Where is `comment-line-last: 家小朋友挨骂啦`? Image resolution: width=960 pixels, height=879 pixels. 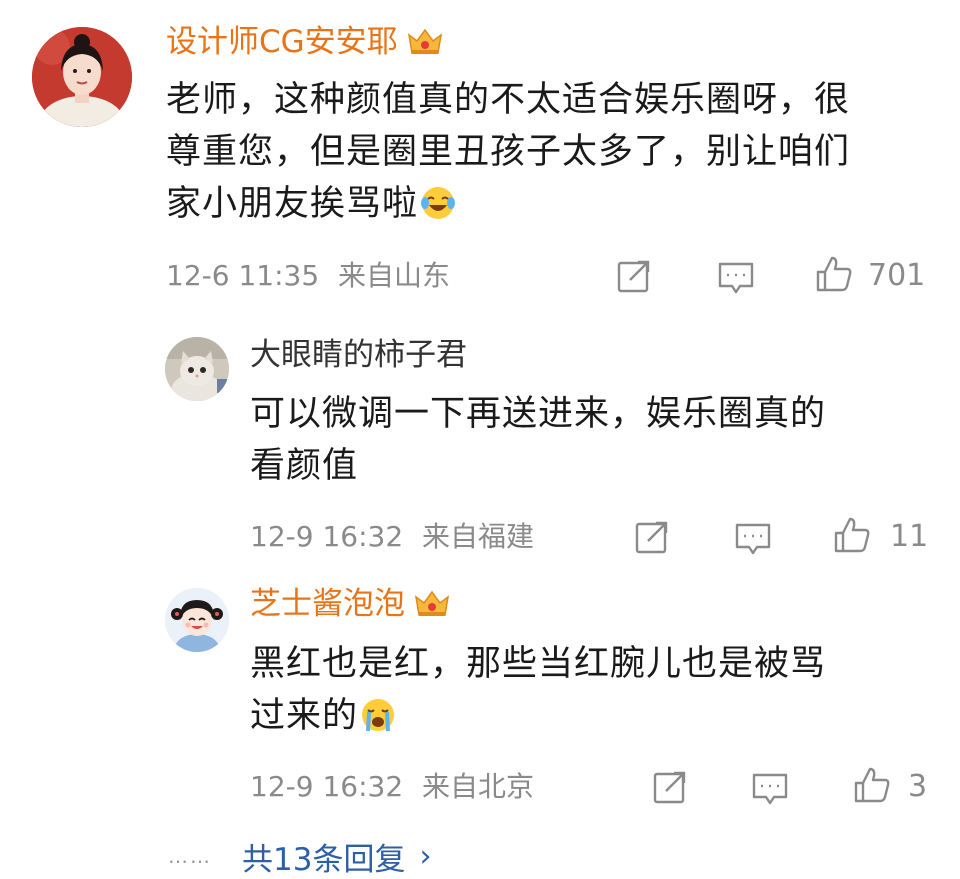
comment-line-last: 家小朋友挨骂啦 is located at coordinates (556, 204).